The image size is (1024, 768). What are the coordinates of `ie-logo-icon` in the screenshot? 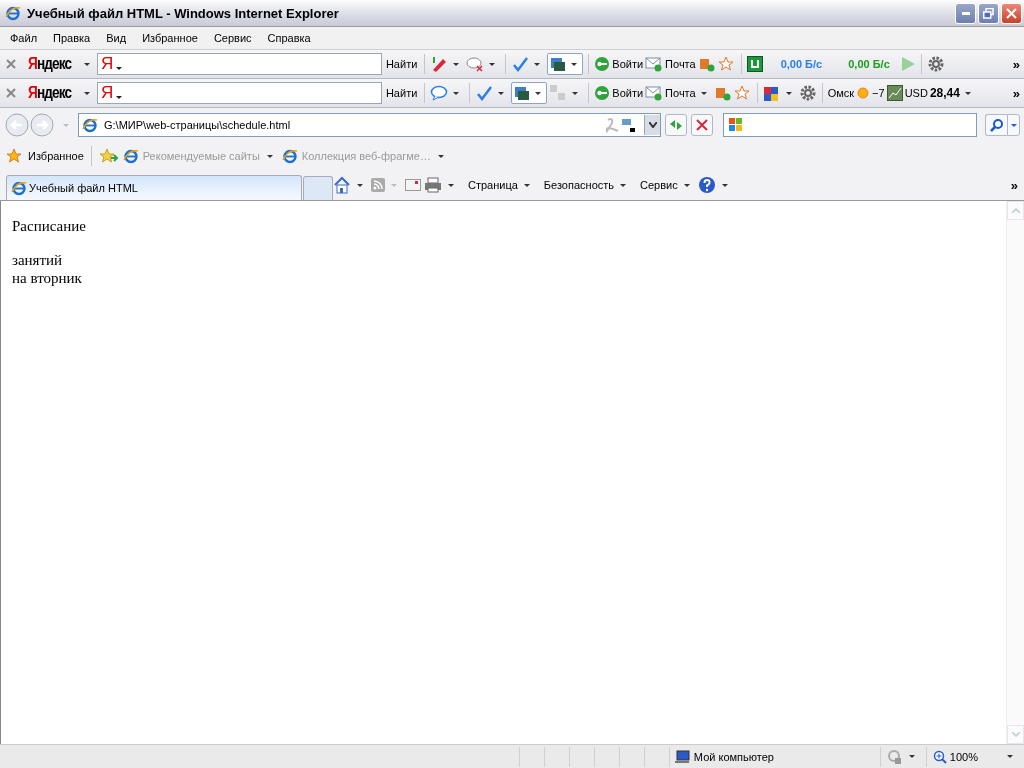 It's located at (13, 13).